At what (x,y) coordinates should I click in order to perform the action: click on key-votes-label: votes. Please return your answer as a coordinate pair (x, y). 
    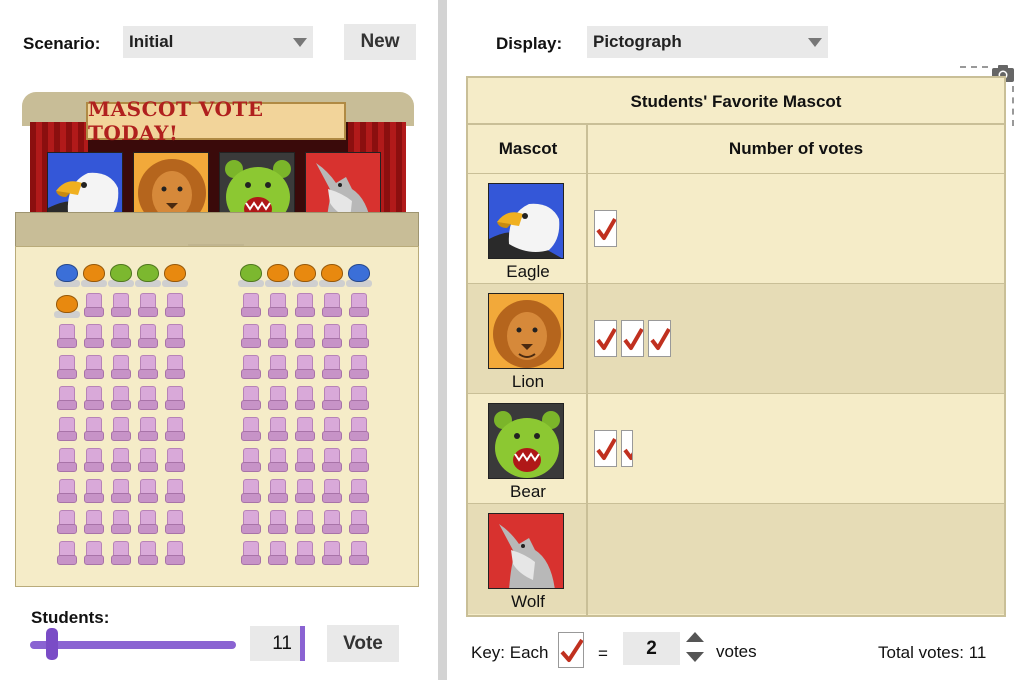
    Looking at the image, I should click on (736, 651).